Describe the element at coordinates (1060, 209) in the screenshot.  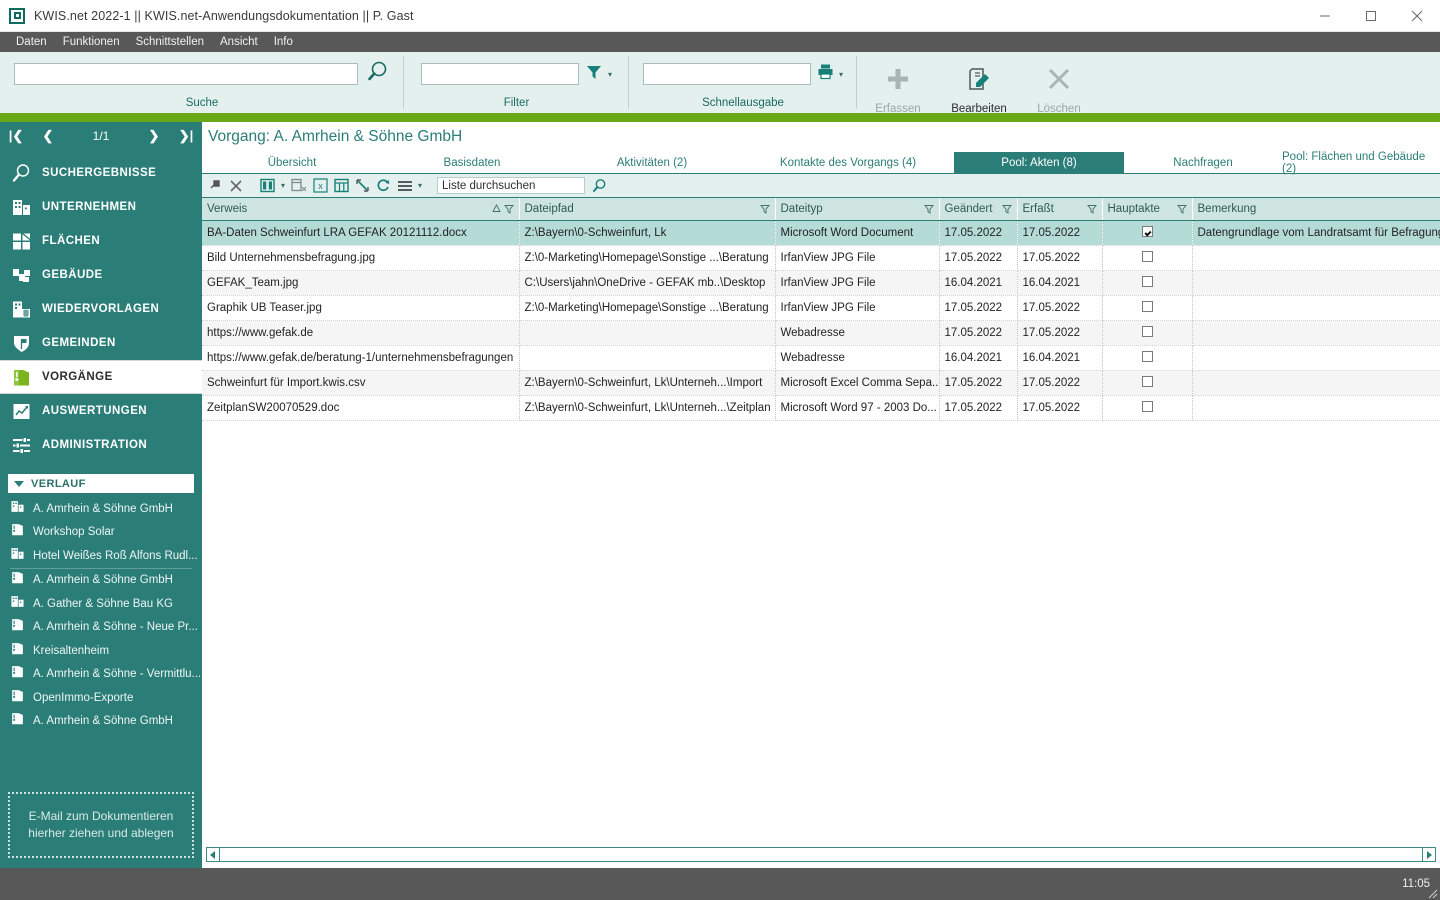
I see `column-header-erfasst: Erfaßt` at that location.